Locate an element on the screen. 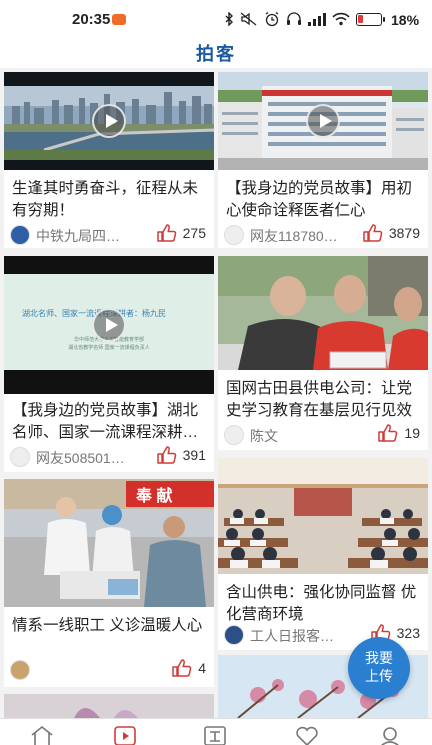  tab-favorites is located at coordinates (307, 735).